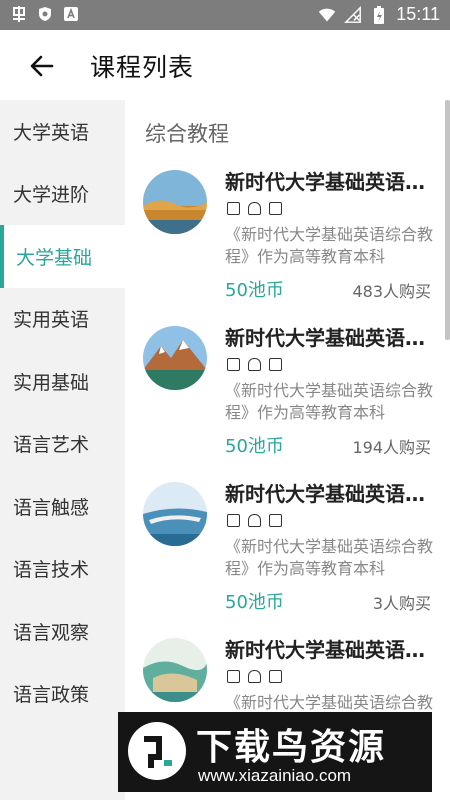 The height and width of the screenshot is (800, 450). What do you see at coordinates (291, 747) in the screenshot?
I see `watermark-title: 下载鸟资源` at bounding box center [291, 747].